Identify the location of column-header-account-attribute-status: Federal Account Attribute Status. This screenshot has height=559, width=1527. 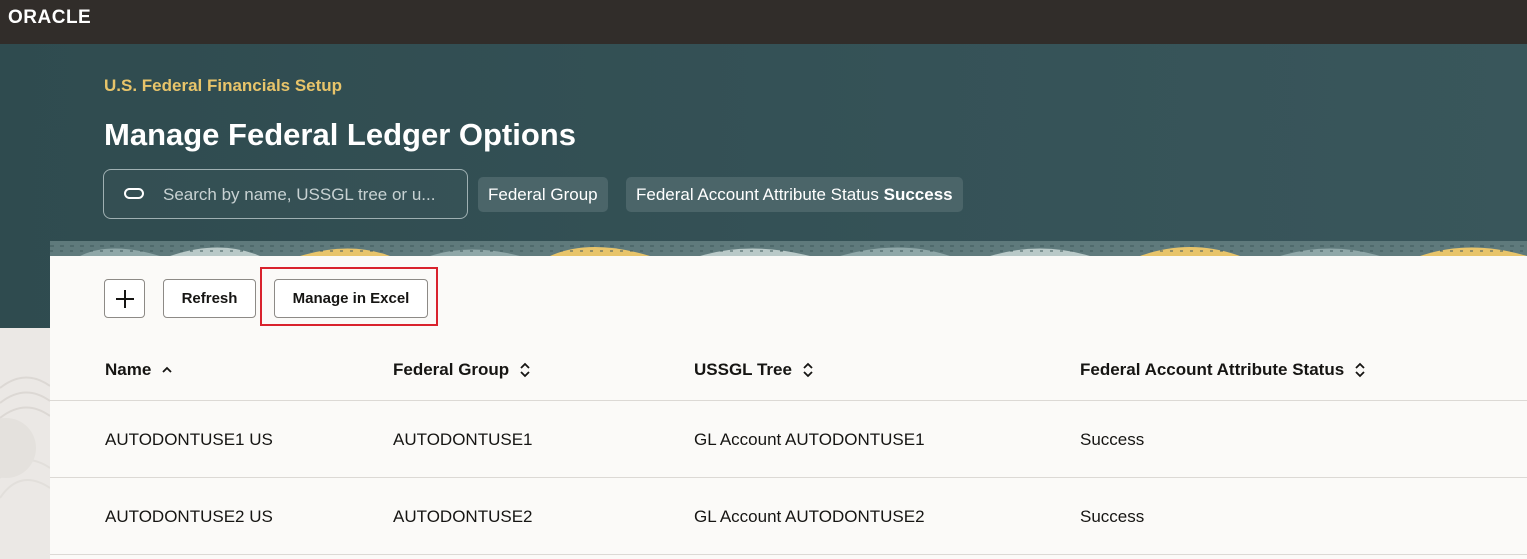
(1223, 370).